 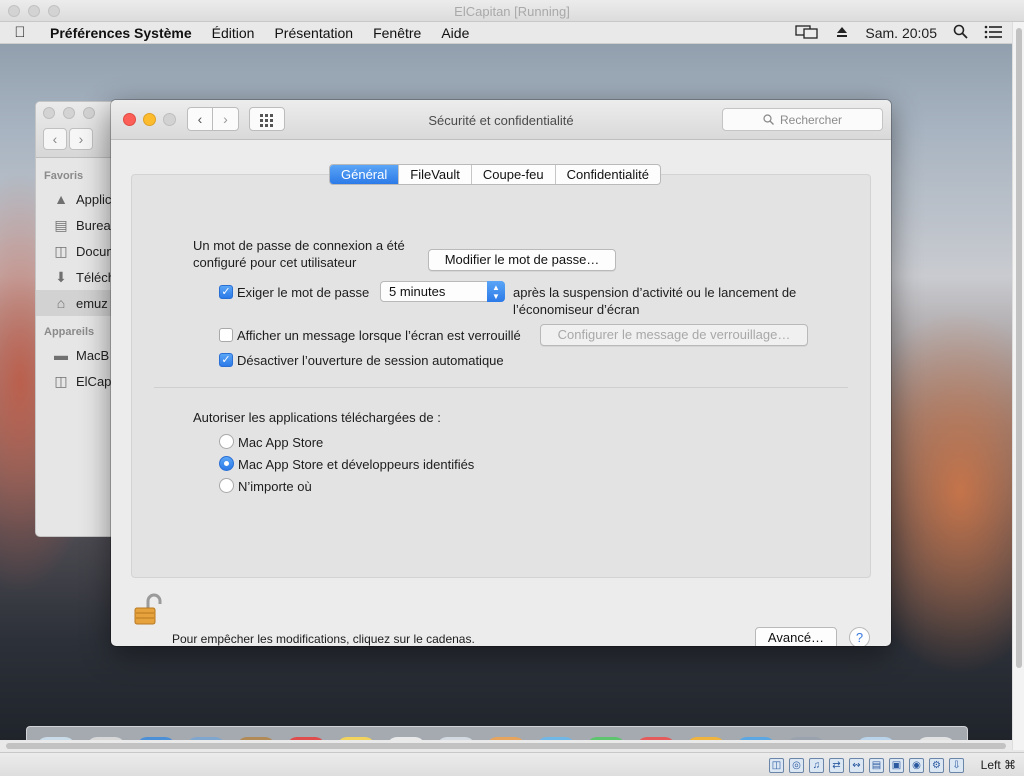 I want to click on menu-presentation: Présentation, so click(x=313, y=33).